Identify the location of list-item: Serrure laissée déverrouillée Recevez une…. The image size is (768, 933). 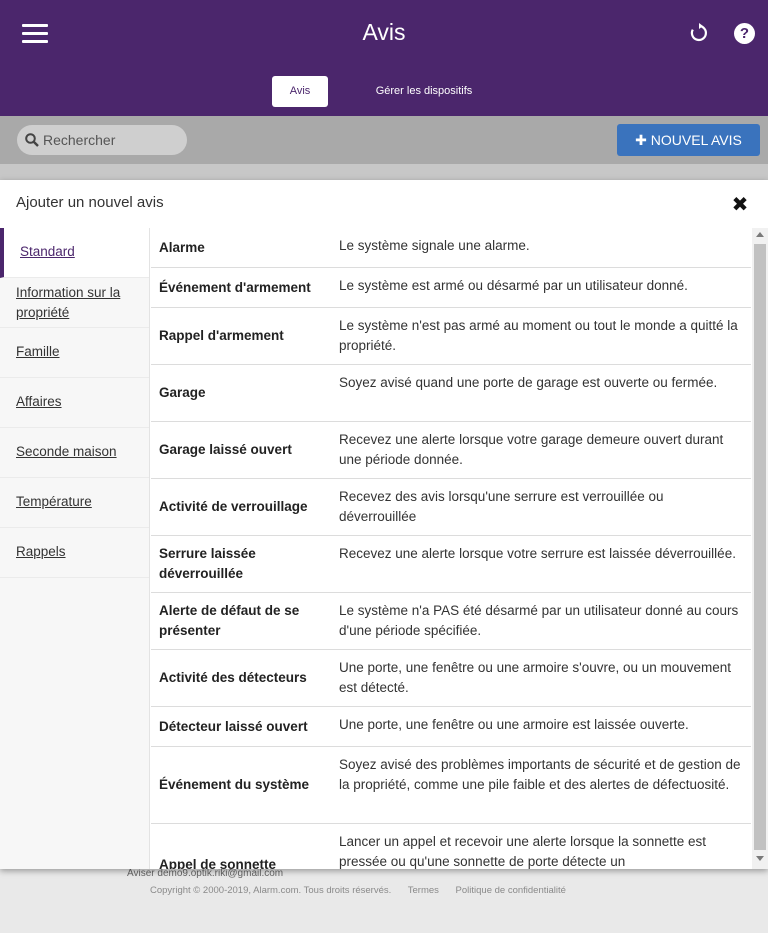
(451, 564).